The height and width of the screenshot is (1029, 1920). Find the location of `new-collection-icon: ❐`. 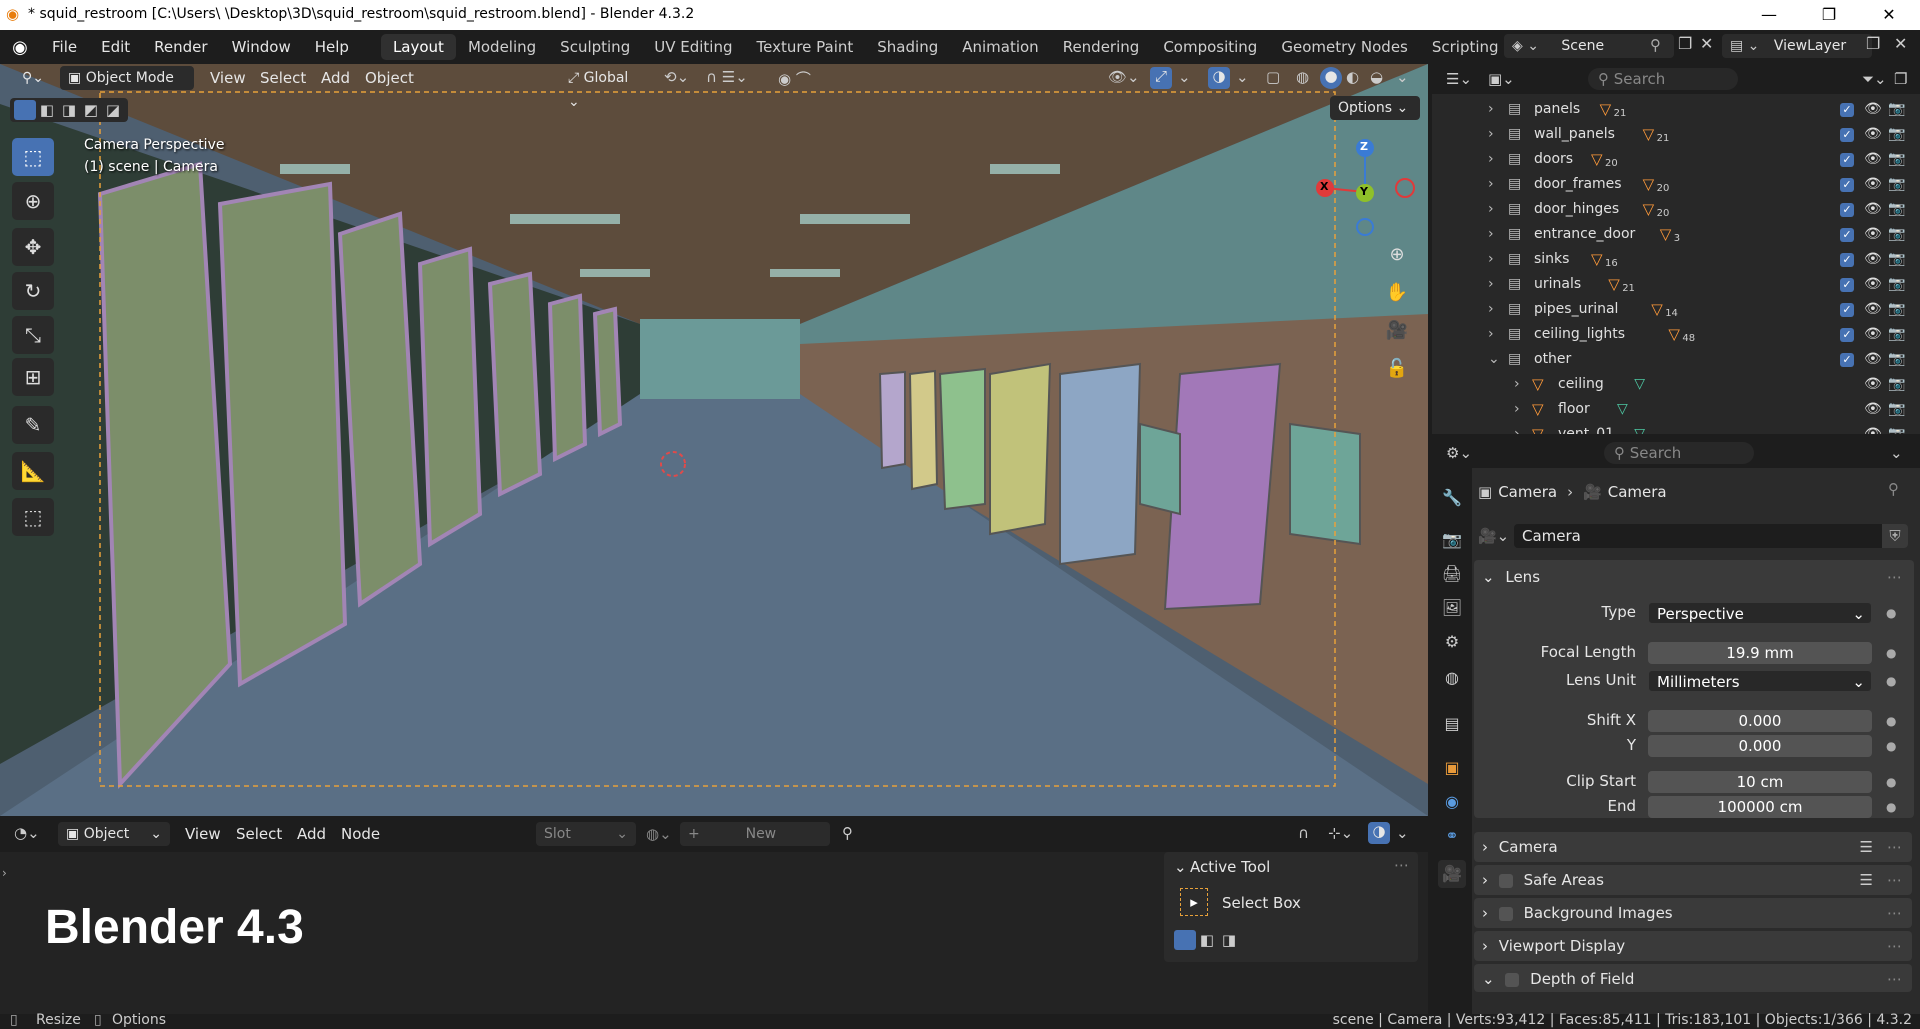

new-collection-icon: ❐ is located at coordinates (1900, 79).